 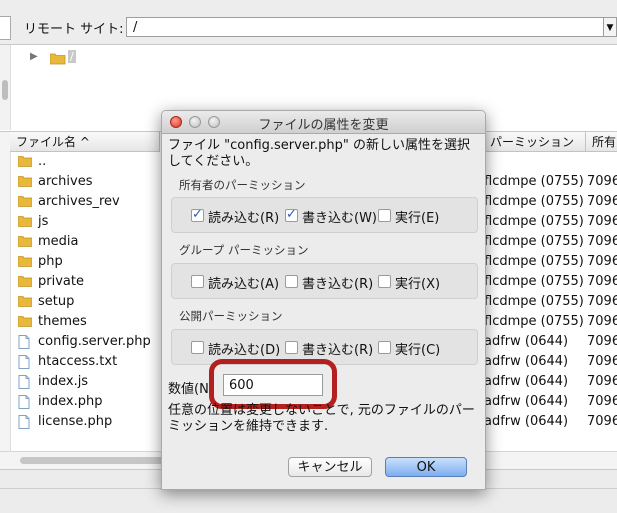 I want to click on dialog-note: 任意の位置は変更しないことで, 元のファイルのパーミッションを維持できます., so click(x=321, y=418).